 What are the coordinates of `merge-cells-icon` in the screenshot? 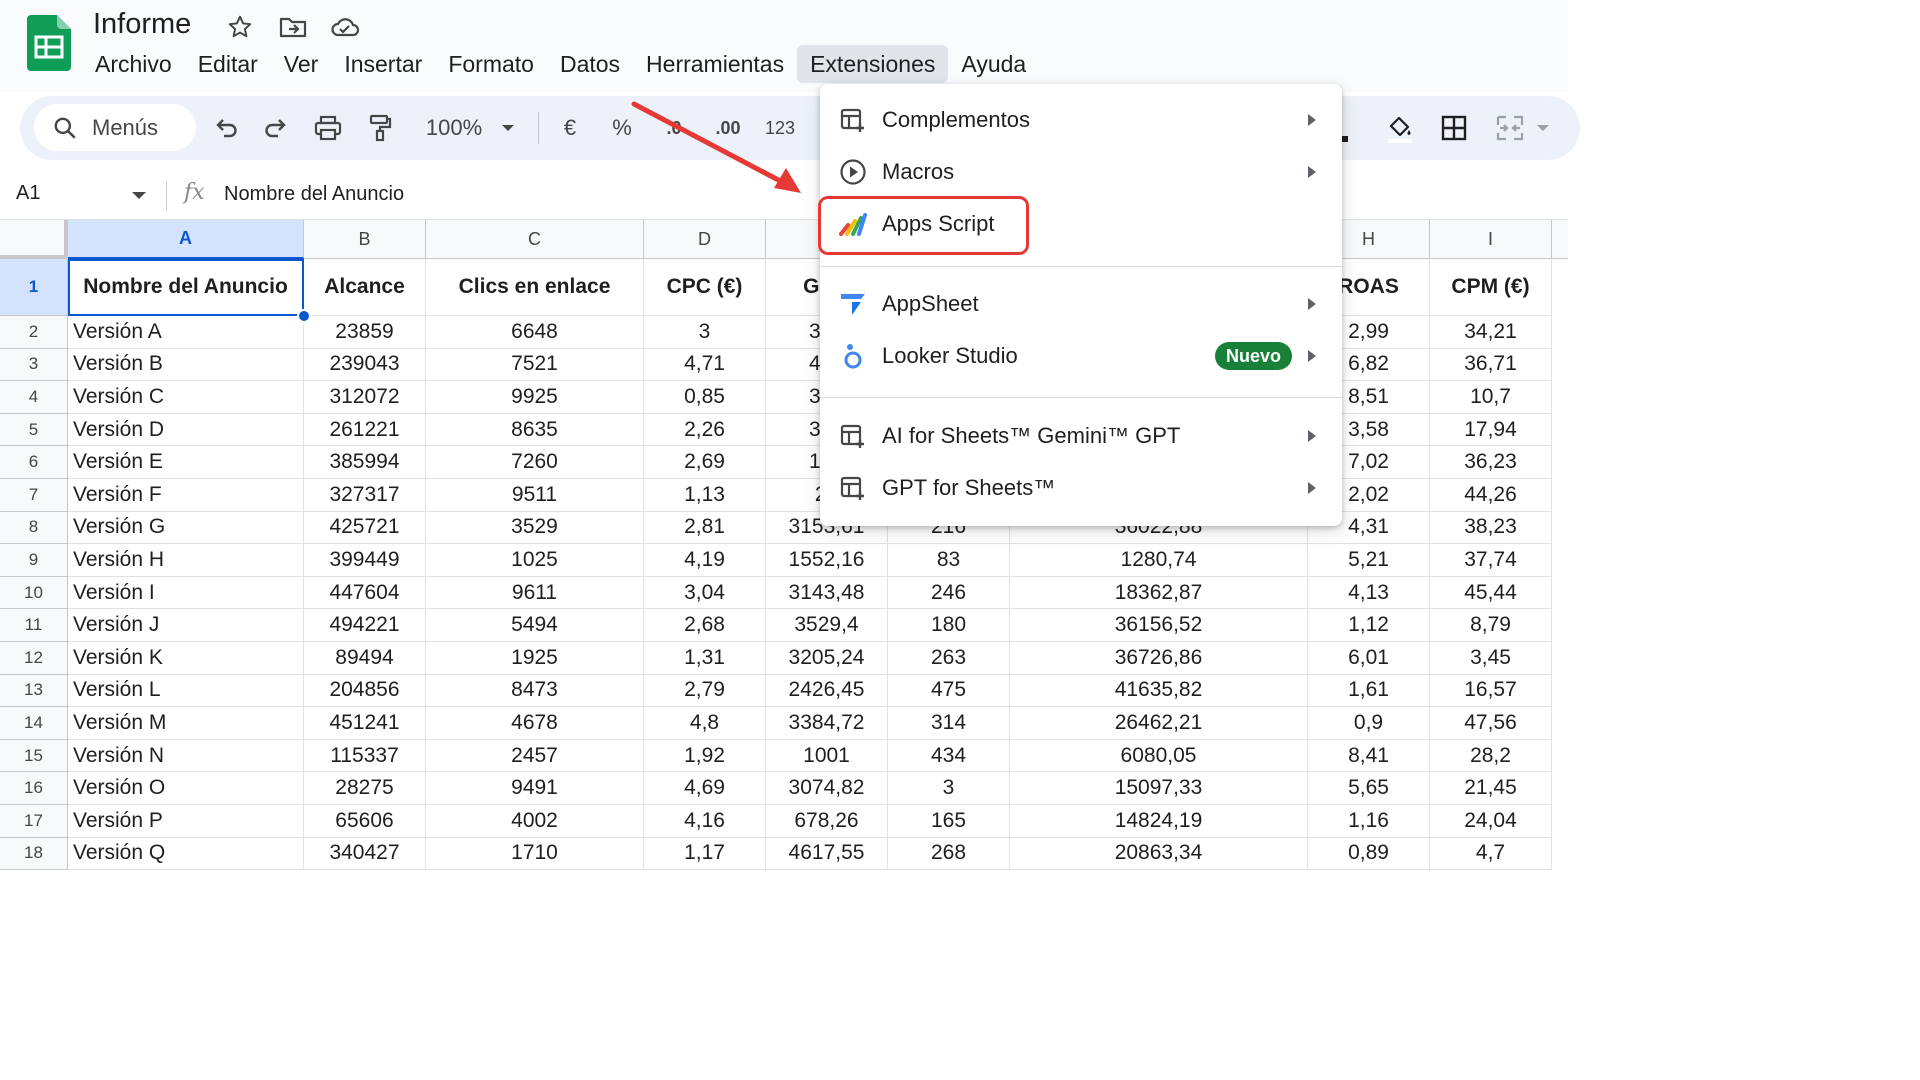 It's located at (1510, 128).